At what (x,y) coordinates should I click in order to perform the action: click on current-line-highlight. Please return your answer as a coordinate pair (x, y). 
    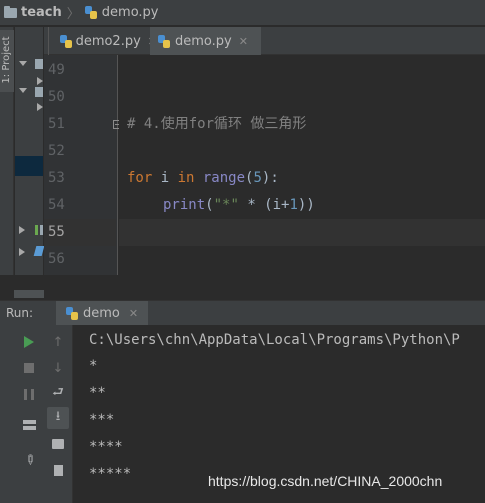
    Looking at the image, I should click on (302, 232).